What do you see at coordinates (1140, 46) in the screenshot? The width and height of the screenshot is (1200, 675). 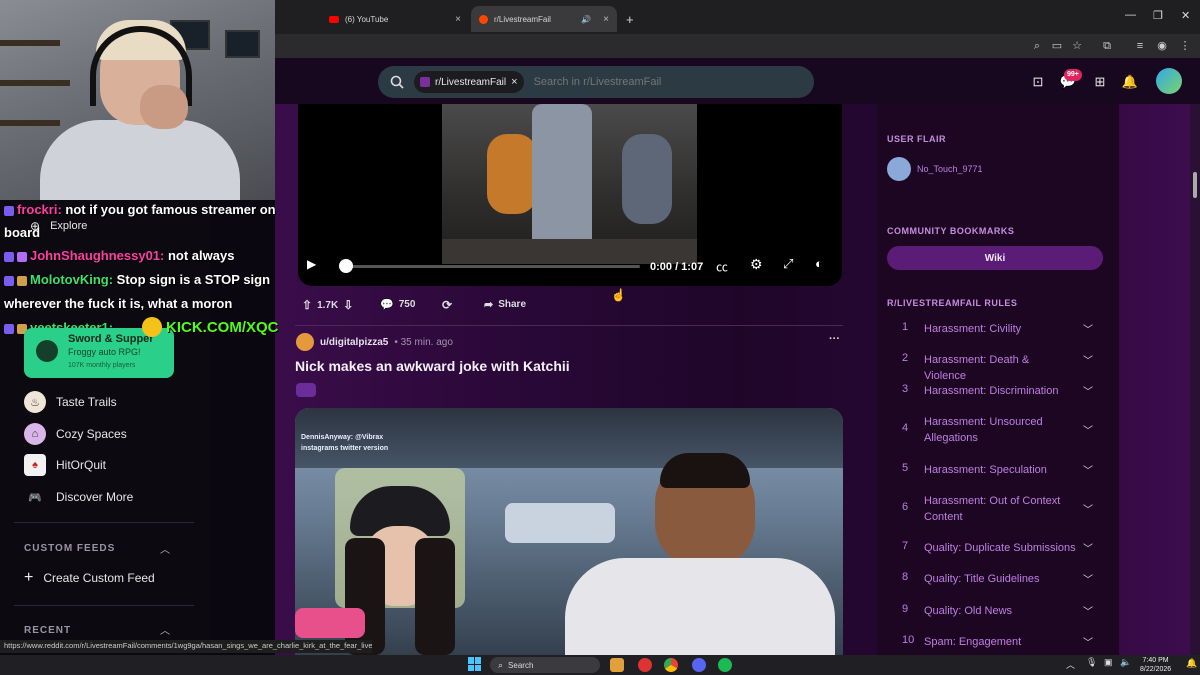 I see `media-icon: ≡` at bounding box center [1140, 46].